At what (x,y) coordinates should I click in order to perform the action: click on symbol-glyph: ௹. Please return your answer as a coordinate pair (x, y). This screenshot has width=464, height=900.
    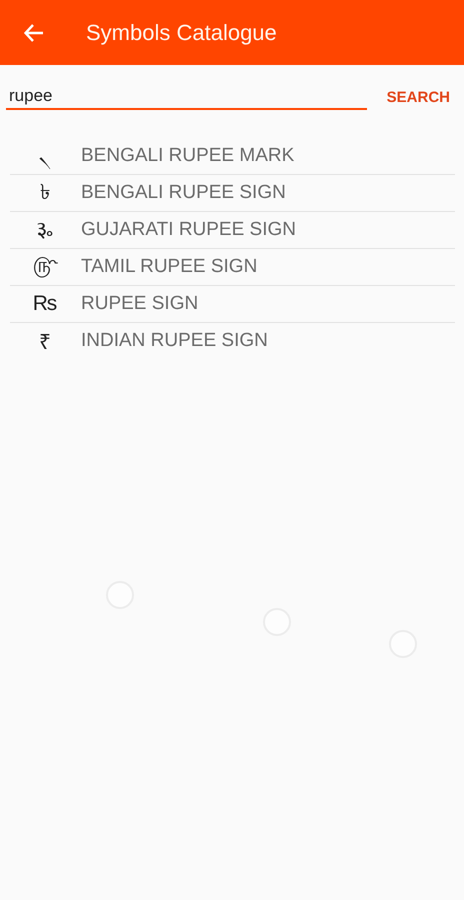
    Looking at the image, I should click on (45, 267).